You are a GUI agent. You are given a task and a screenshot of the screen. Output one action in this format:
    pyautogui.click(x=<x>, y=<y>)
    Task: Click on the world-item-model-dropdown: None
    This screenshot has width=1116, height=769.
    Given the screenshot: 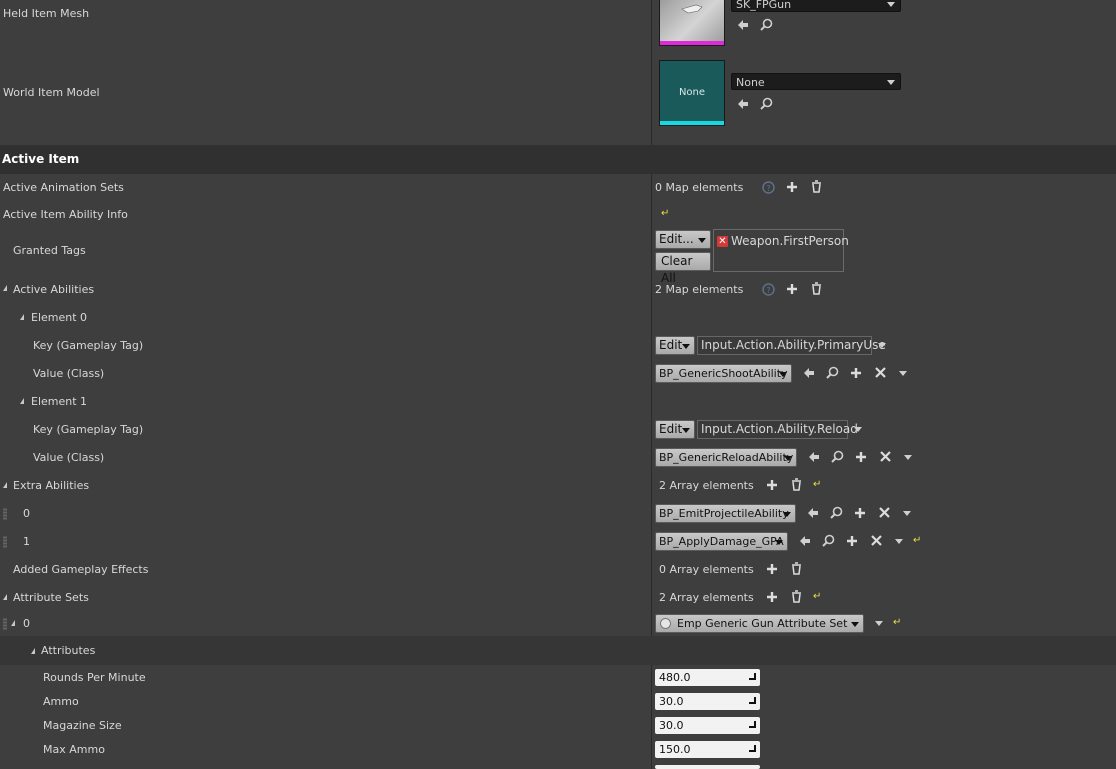 What is the action you would take?
    pyautogui.click(x=816, y=81)
    